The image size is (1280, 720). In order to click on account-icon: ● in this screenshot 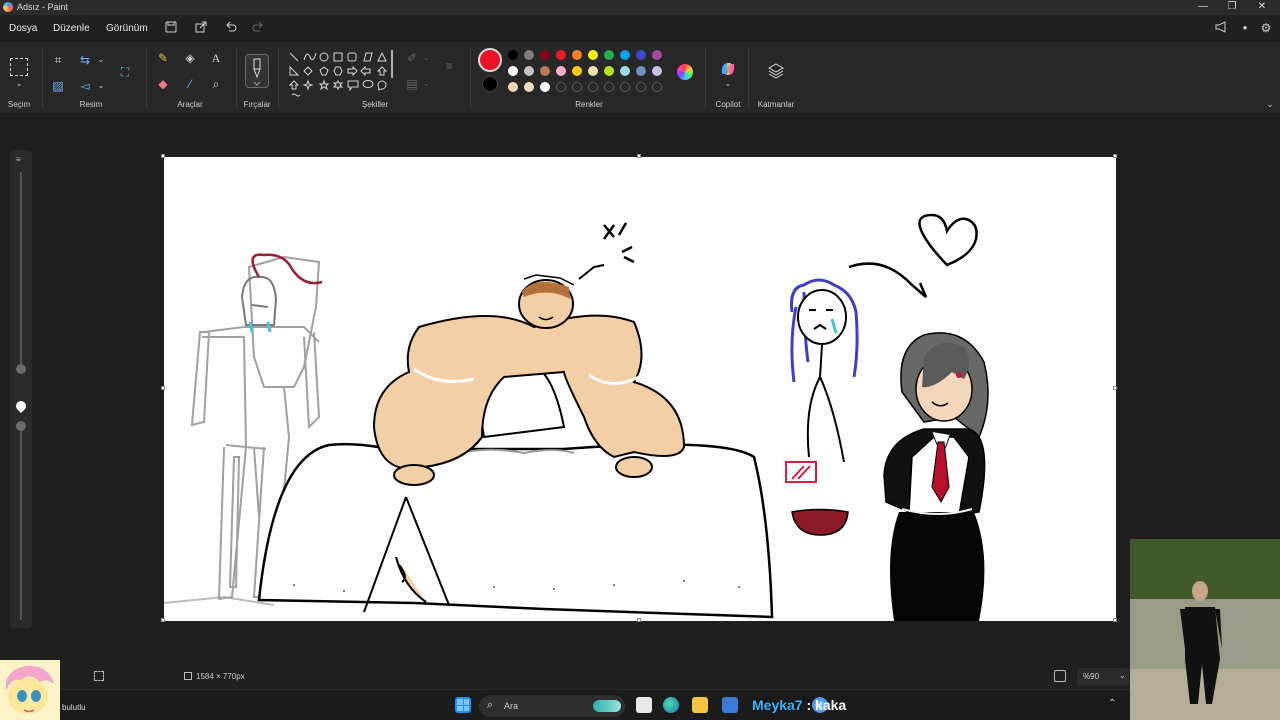, I will do `click(1245, 28)`.